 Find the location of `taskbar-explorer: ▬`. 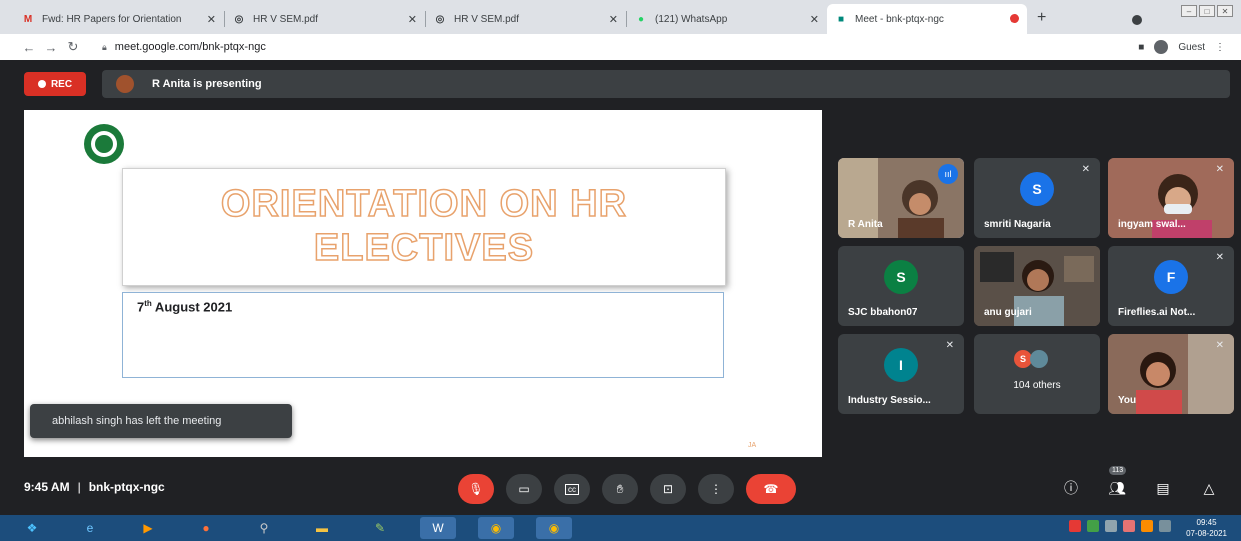

taskbar-explorer: ▬ is located at coordinates (322, 528).